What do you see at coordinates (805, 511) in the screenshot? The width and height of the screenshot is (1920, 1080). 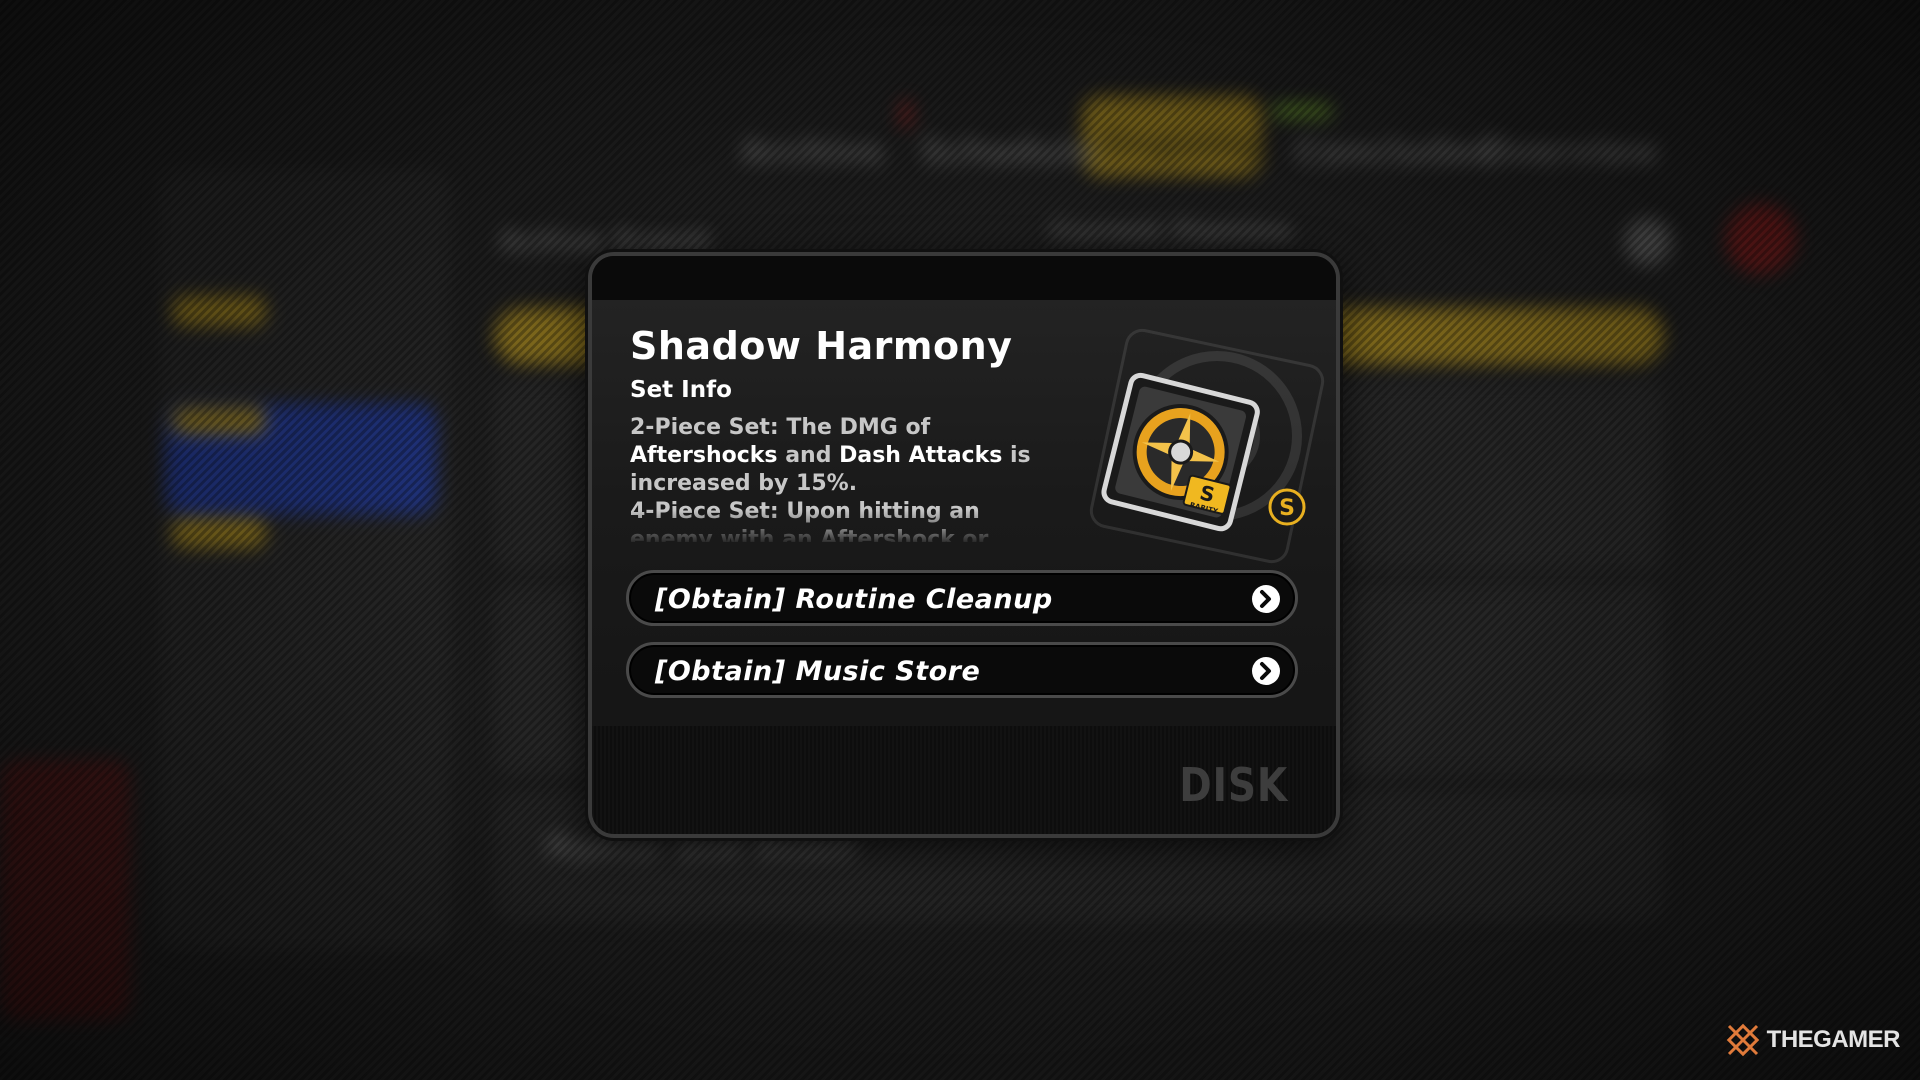 I see `desc-line-4: 4-Piece Set: Upon hitting an` at bounding box center [805, 511].